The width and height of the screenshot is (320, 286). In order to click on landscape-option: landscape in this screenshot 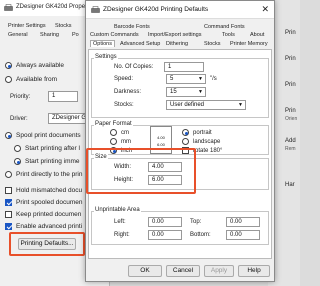, I will do `click(201, 141)`.